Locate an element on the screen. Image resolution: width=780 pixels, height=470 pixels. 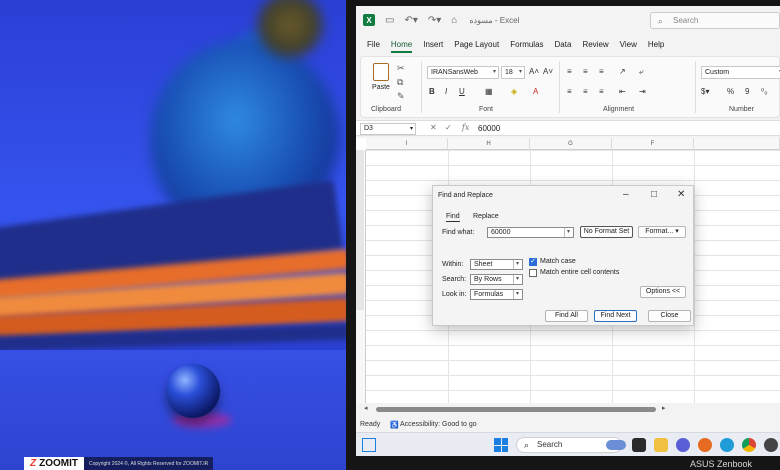
format-painter-icon: ✎ is located at coordinates (401, 96).